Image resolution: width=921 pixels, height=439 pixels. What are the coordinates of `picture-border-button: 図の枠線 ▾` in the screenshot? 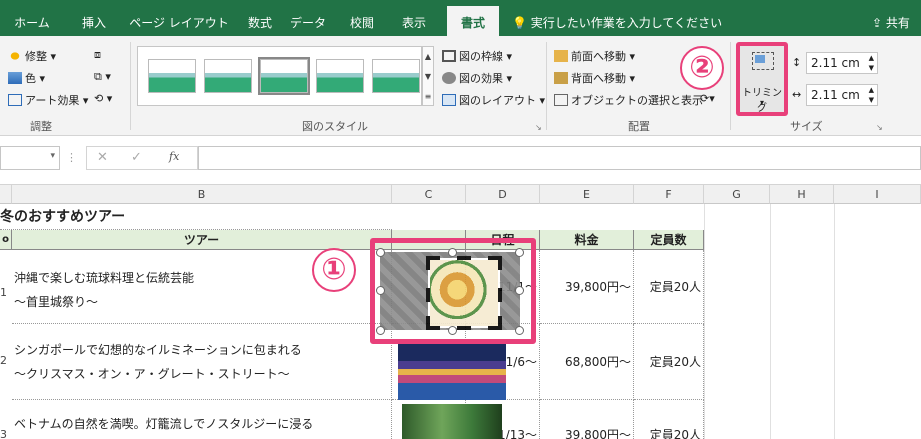 It's located at (477, 56).